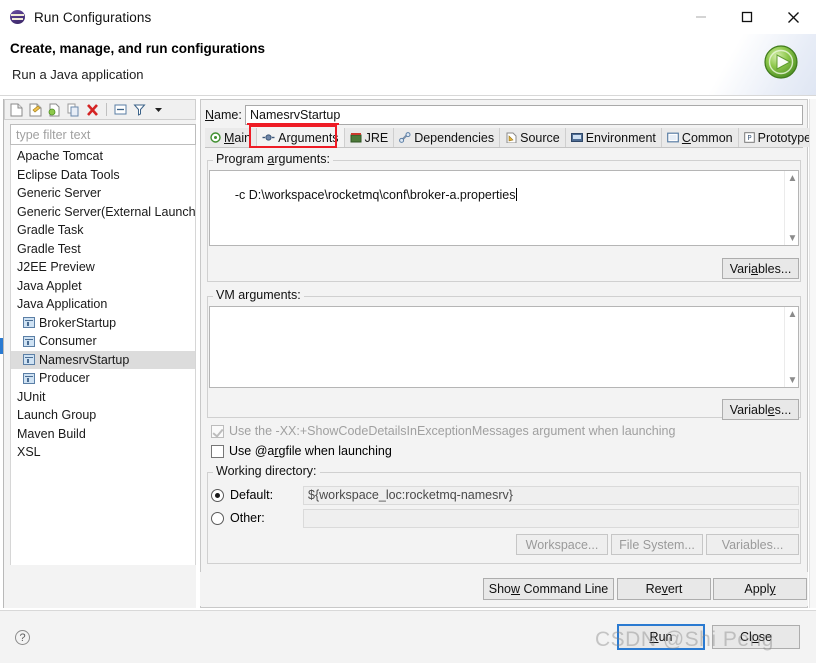 The height and width of the screenshot is (663, 816). What do you see at coordinates (103, 415) in the screenshot?
I see `tree-item: Launch Group` at bounding box center [103, 415].